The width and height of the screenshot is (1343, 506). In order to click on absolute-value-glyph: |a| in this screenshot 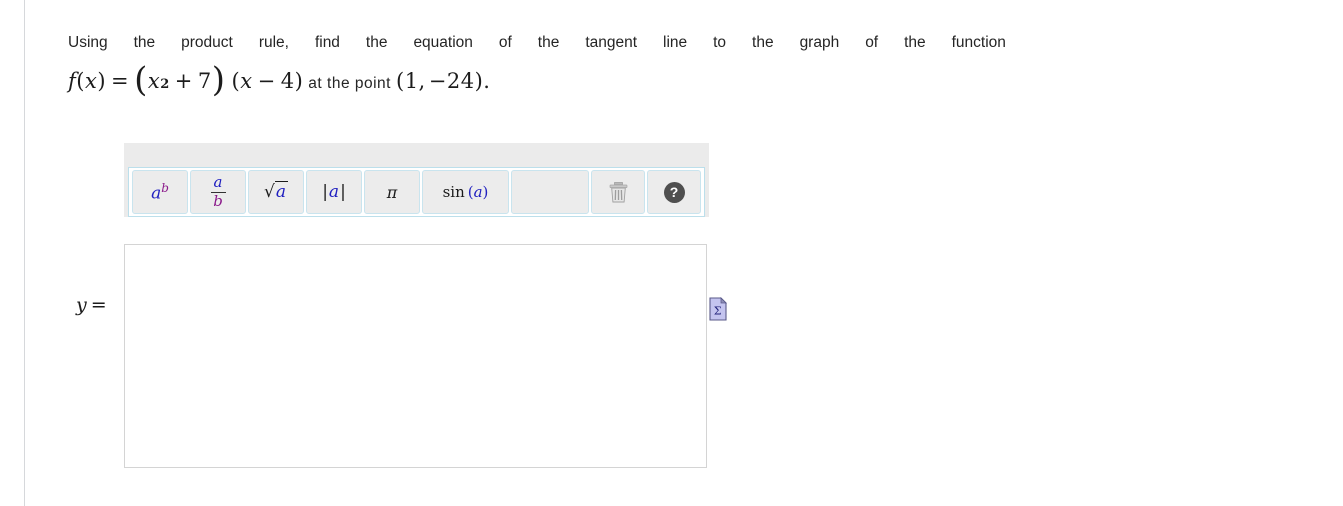, I will do `click(334, 192)`.